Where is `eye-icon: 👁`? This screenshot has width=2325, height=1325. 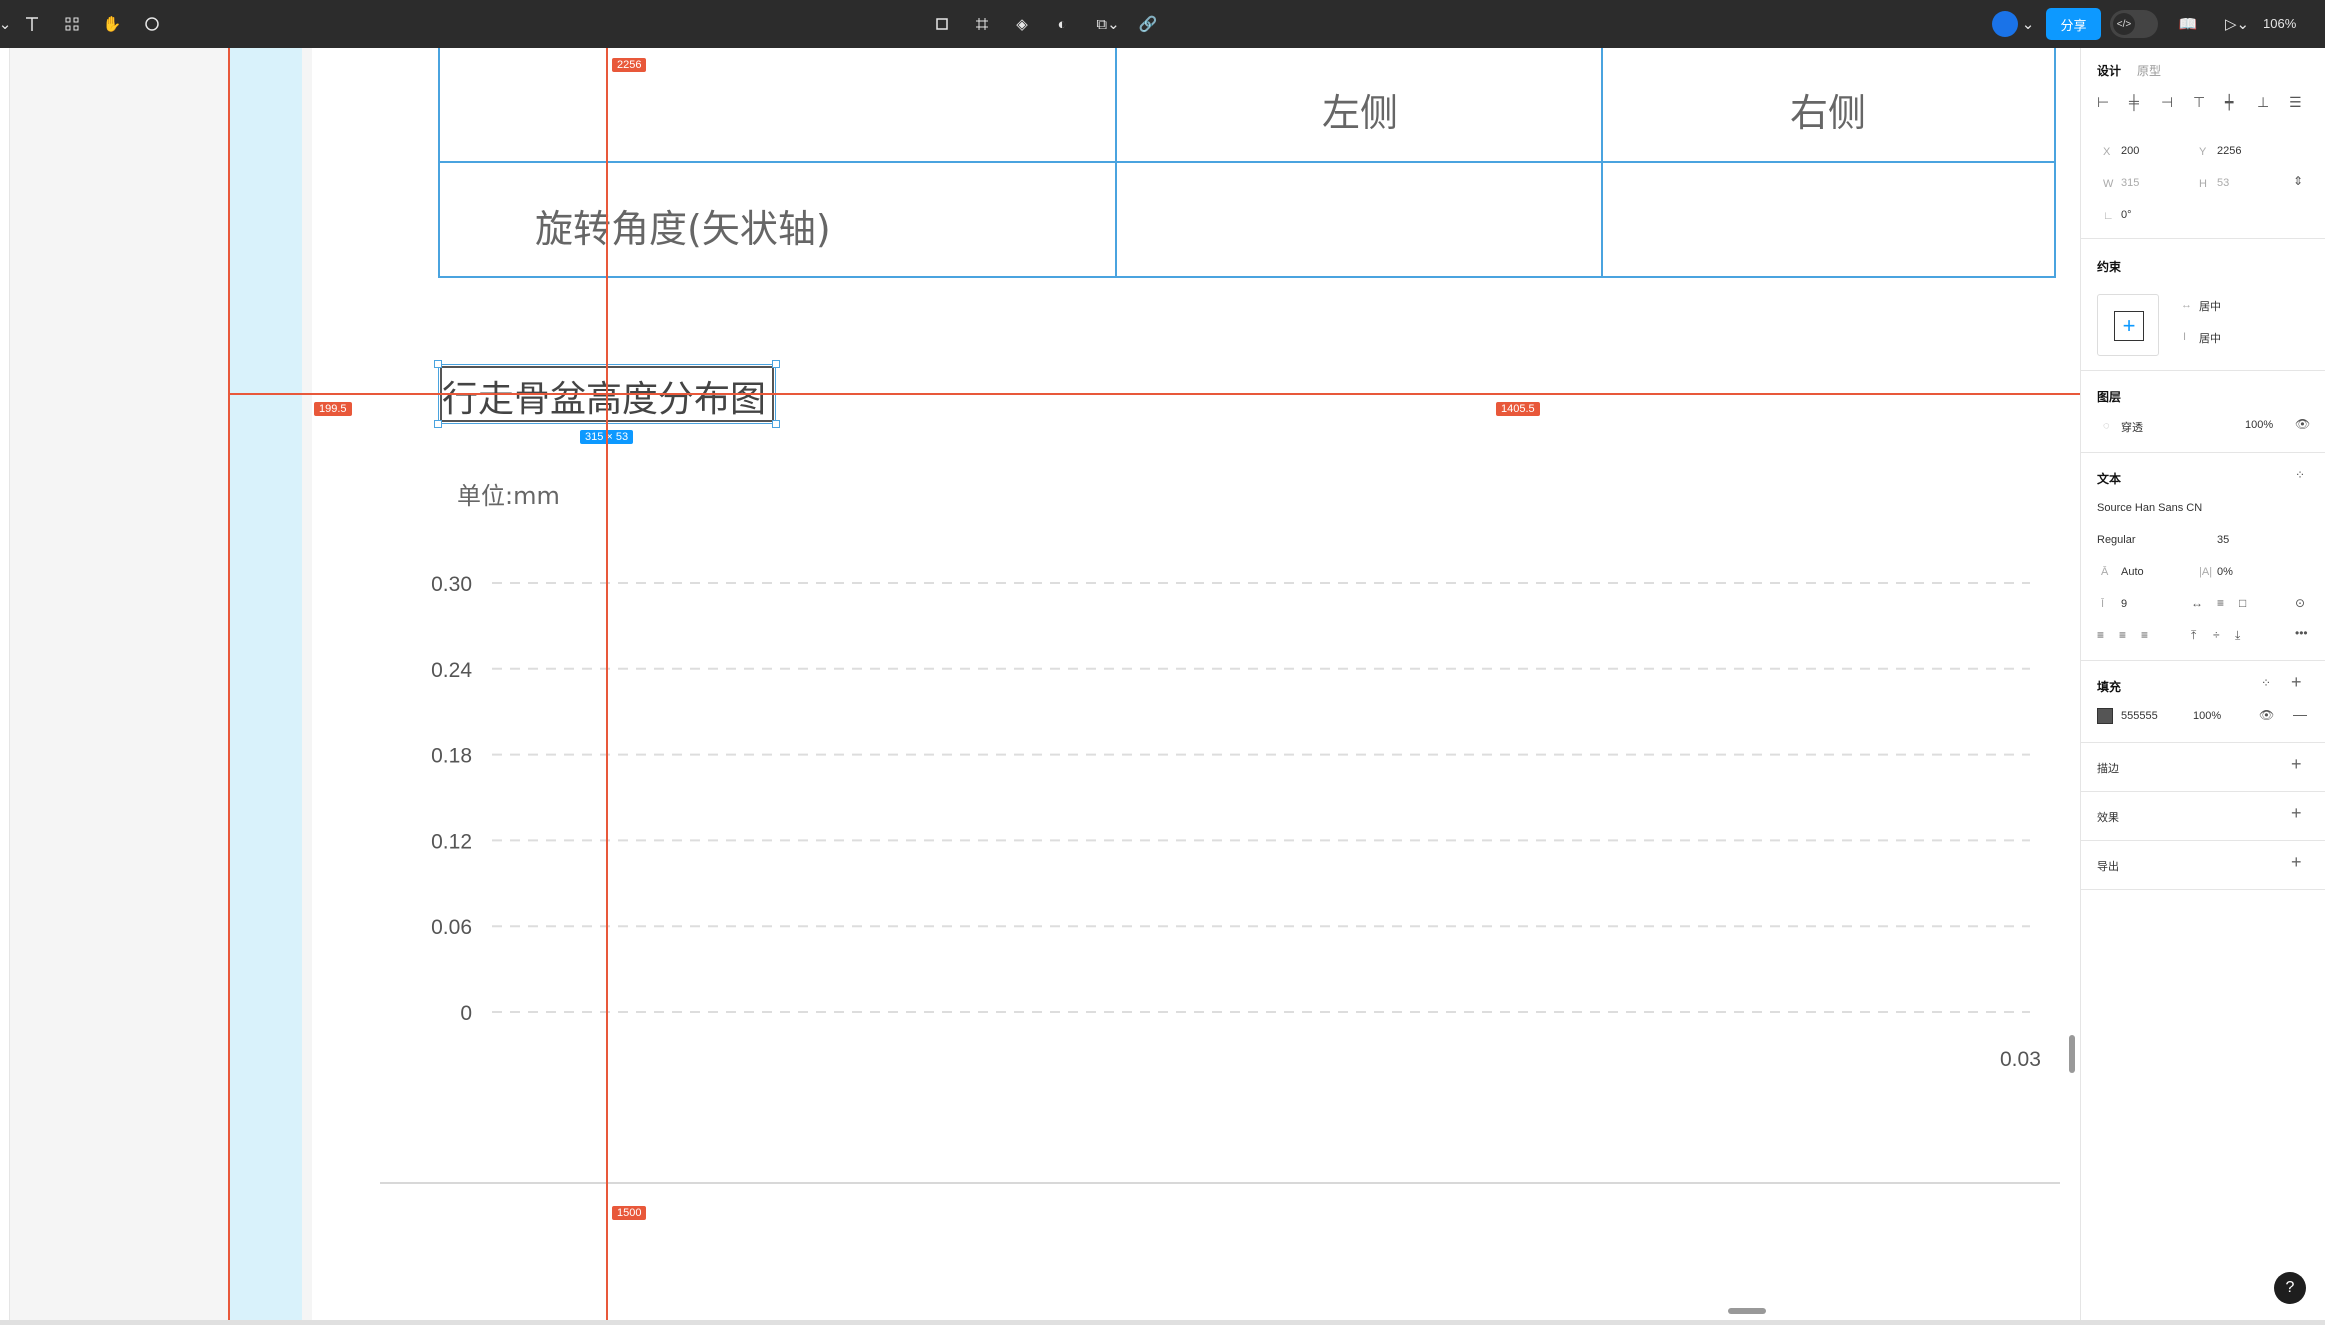
eye-icon: 👁 is located at coordinates (2302, 424).